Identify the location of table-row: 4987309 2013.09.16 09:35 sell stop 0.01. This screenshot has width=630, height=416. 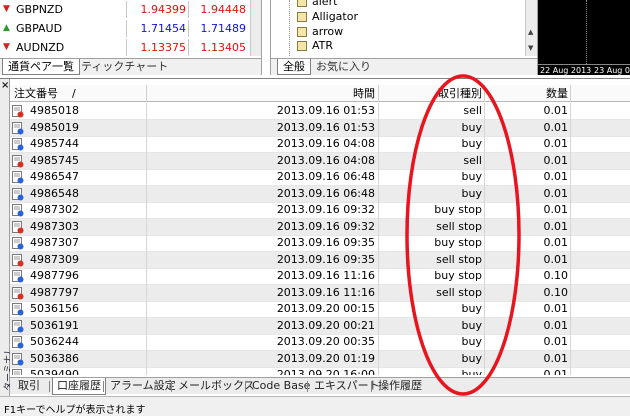
(320, 260).